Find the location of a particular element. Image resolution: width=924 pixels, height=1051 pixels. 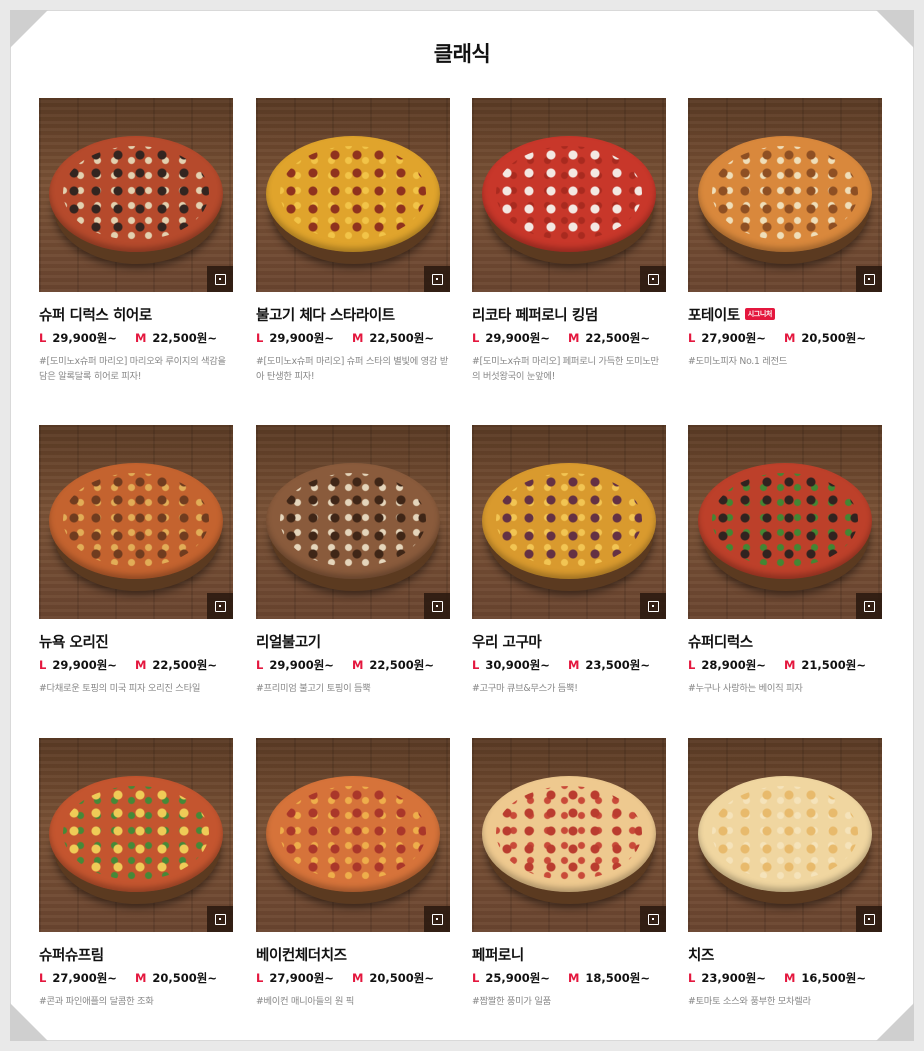

pizza-name-row: 리코타 페퍼로니 킹덤 is located at coordinates (569, 314).